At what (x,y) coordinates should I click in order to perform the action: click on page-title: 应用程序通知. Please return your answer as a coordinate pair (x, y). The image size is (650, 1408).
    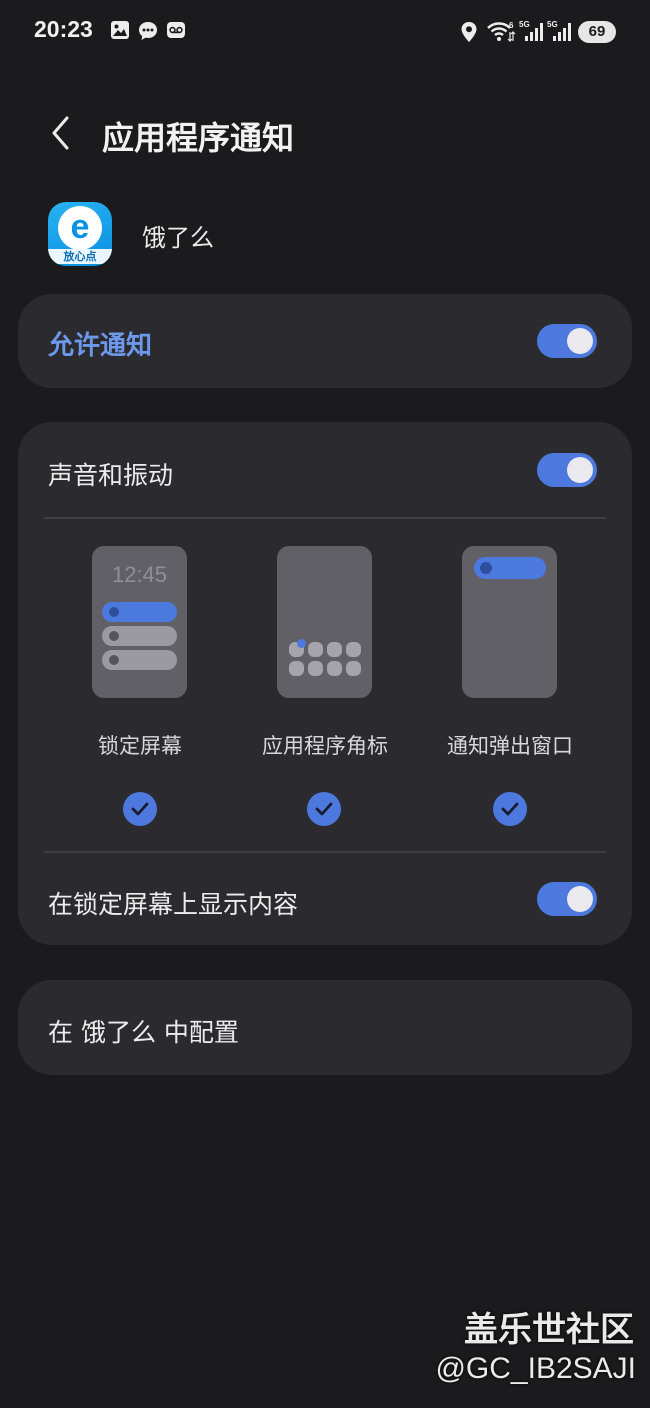
    Looking at the image, I should click on (198, 138).